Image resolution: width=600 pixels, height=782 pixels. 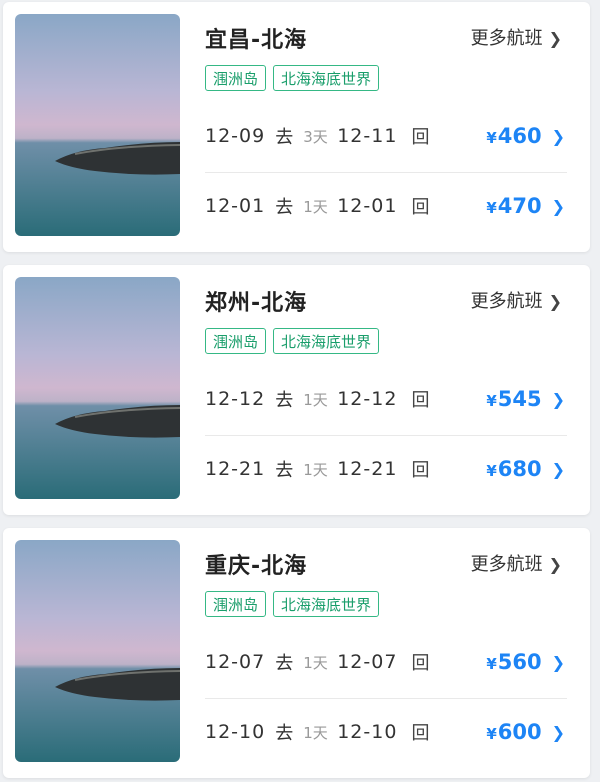 I want to click on depart-date: 12-12, so click(x=235, y=399).